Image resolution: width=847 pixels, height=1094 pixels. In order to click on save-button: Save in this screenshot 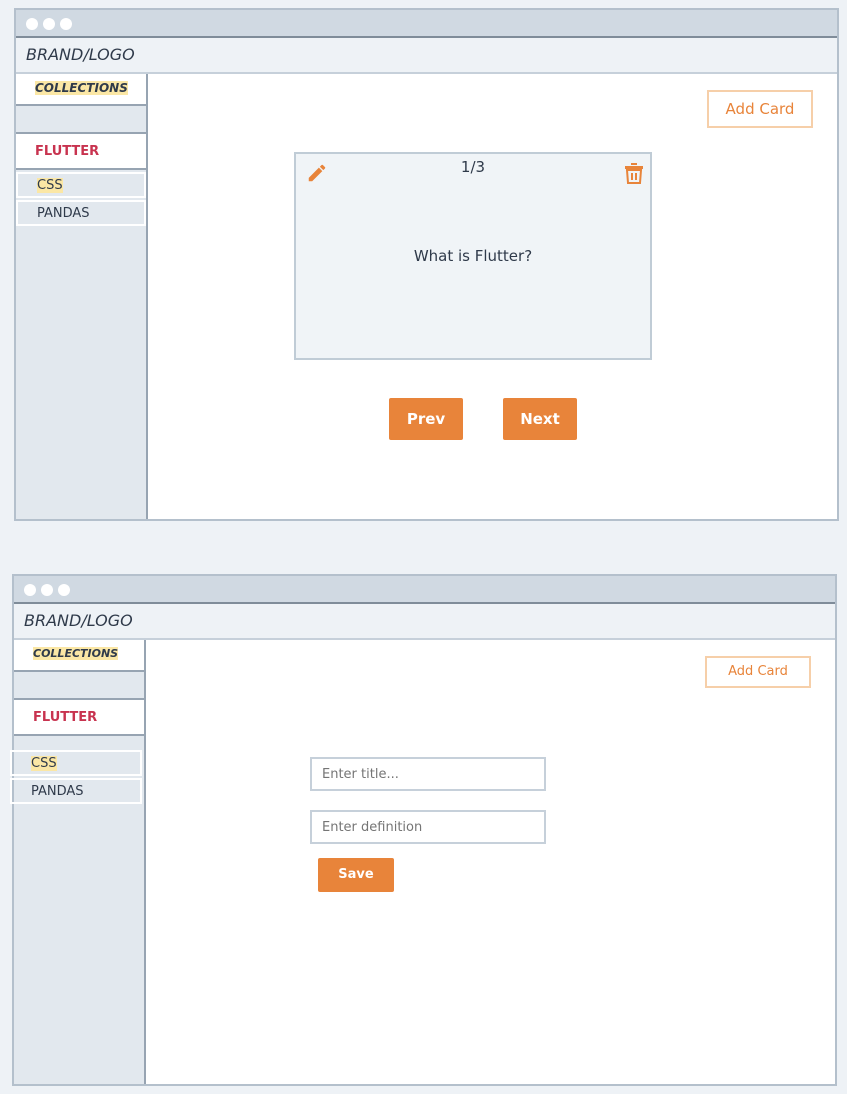, I will do `click(356, 875)`.